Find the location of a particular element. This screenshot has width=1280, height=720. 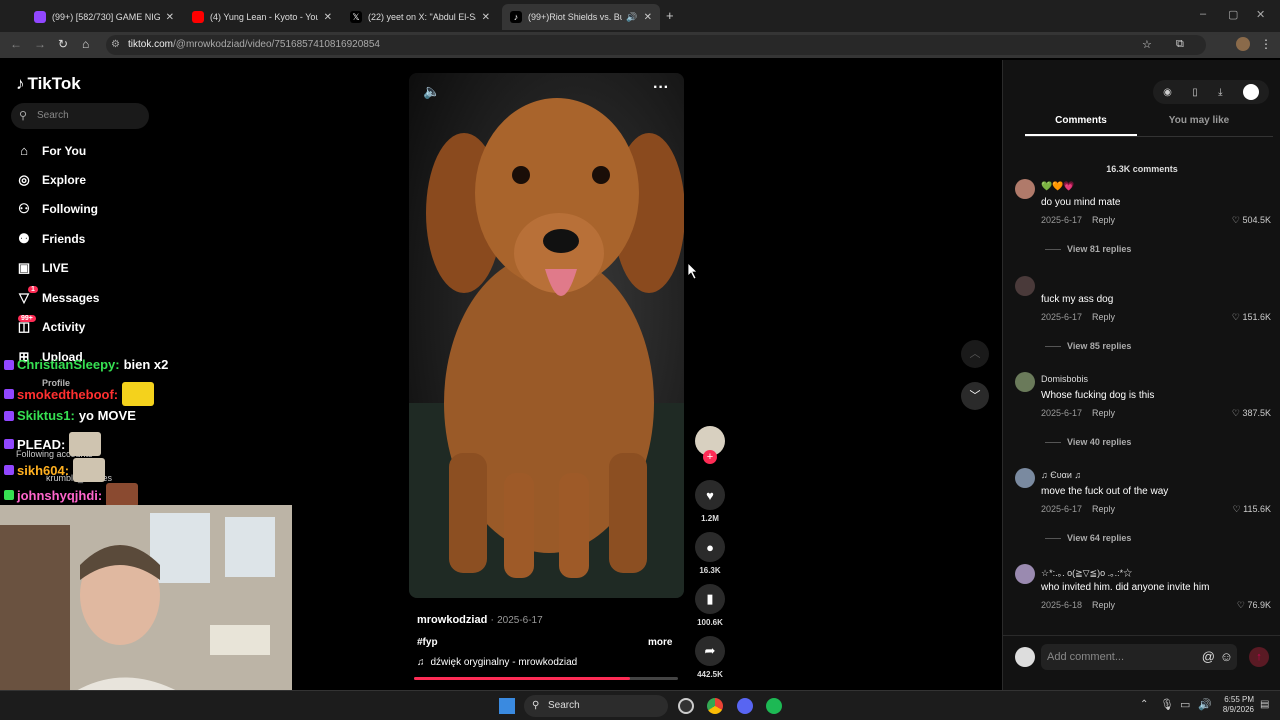

comment-like-button: ♡ 115.6K is located at coordinates (1252, 509).